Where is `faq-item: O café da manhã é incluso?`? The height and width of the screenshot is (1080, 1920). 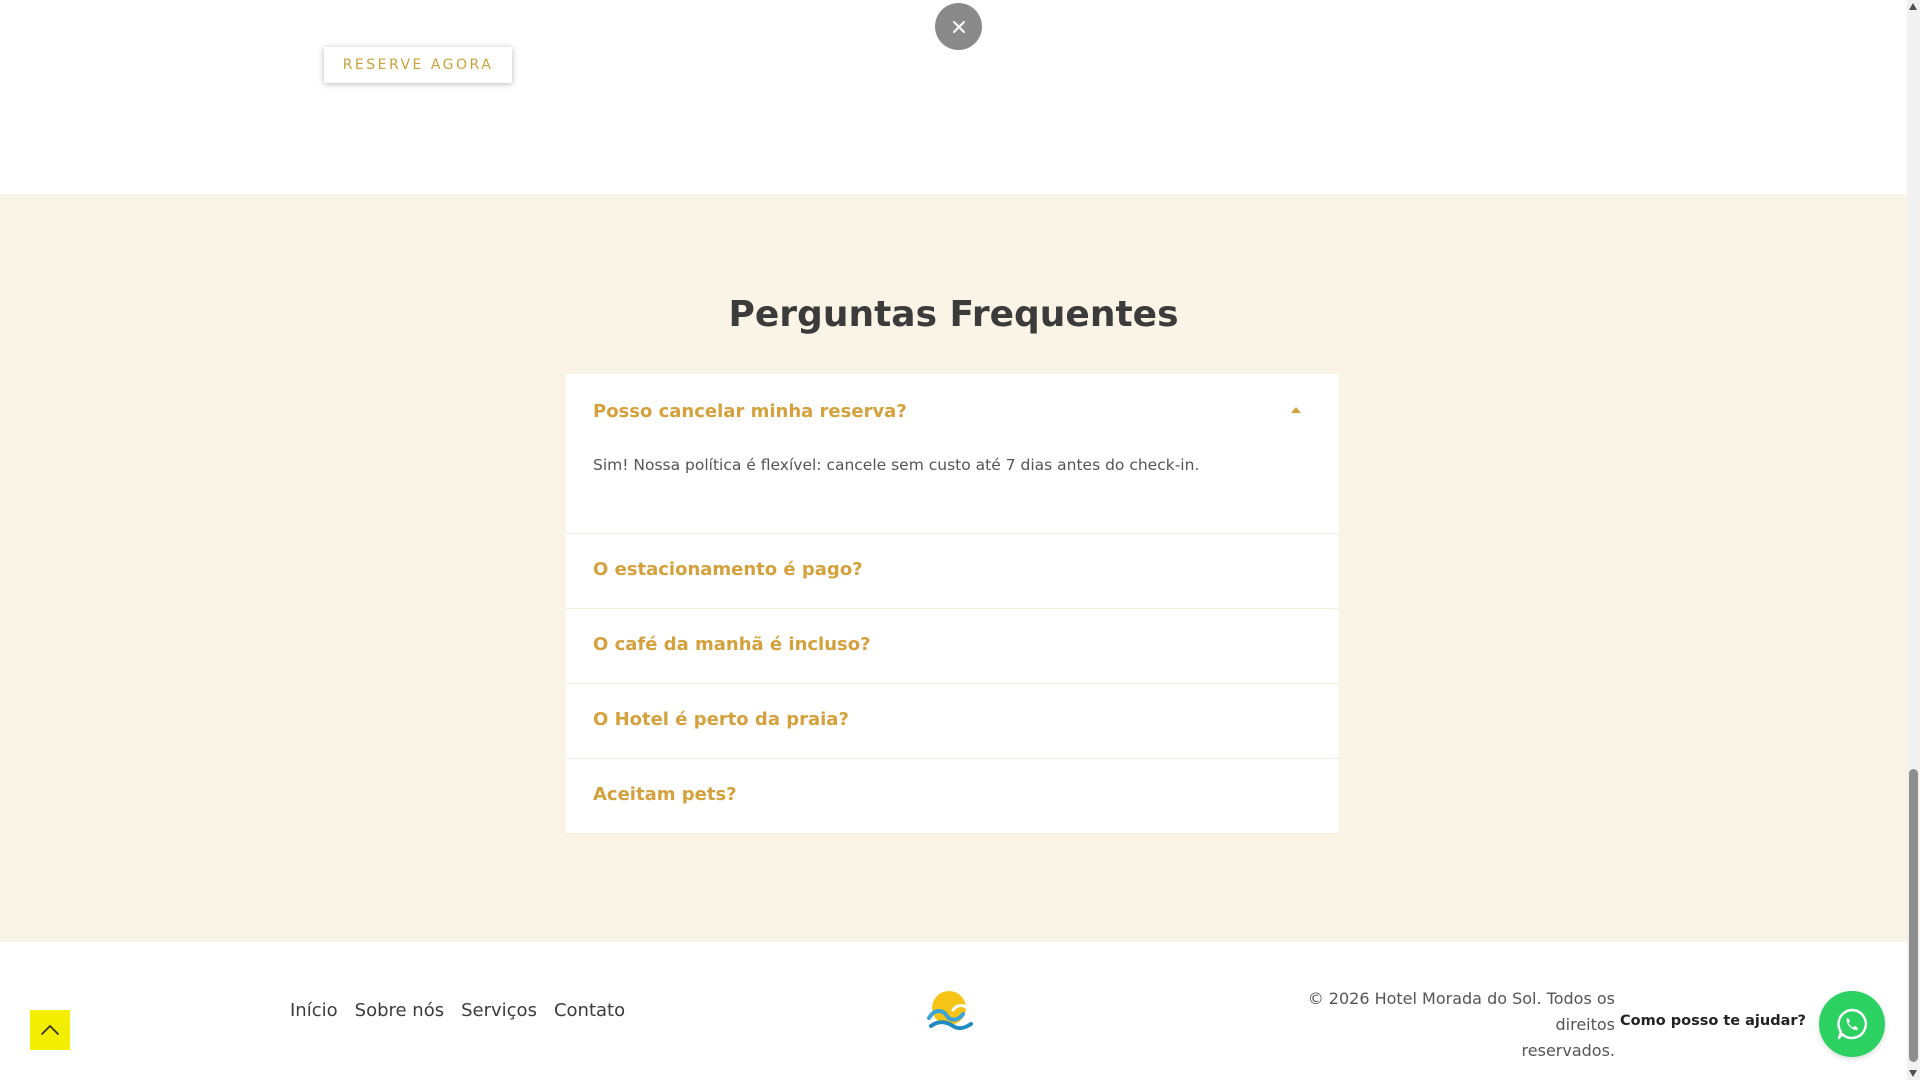 faq-item: O café da manhã é incluso? is located at coordinates (952, 646).